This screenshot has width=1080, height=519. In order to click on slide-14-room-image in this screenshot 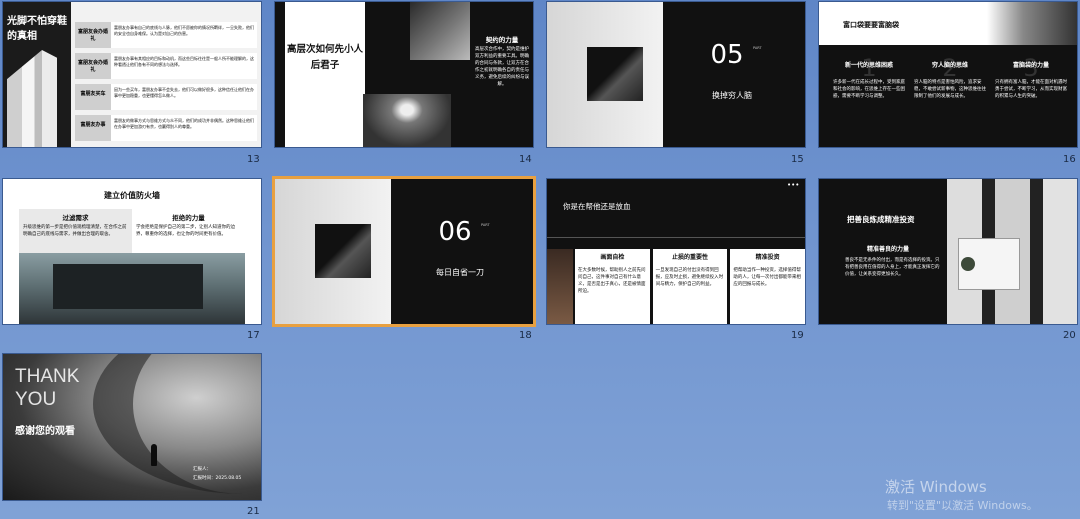, I will do `click(407, 120)`.